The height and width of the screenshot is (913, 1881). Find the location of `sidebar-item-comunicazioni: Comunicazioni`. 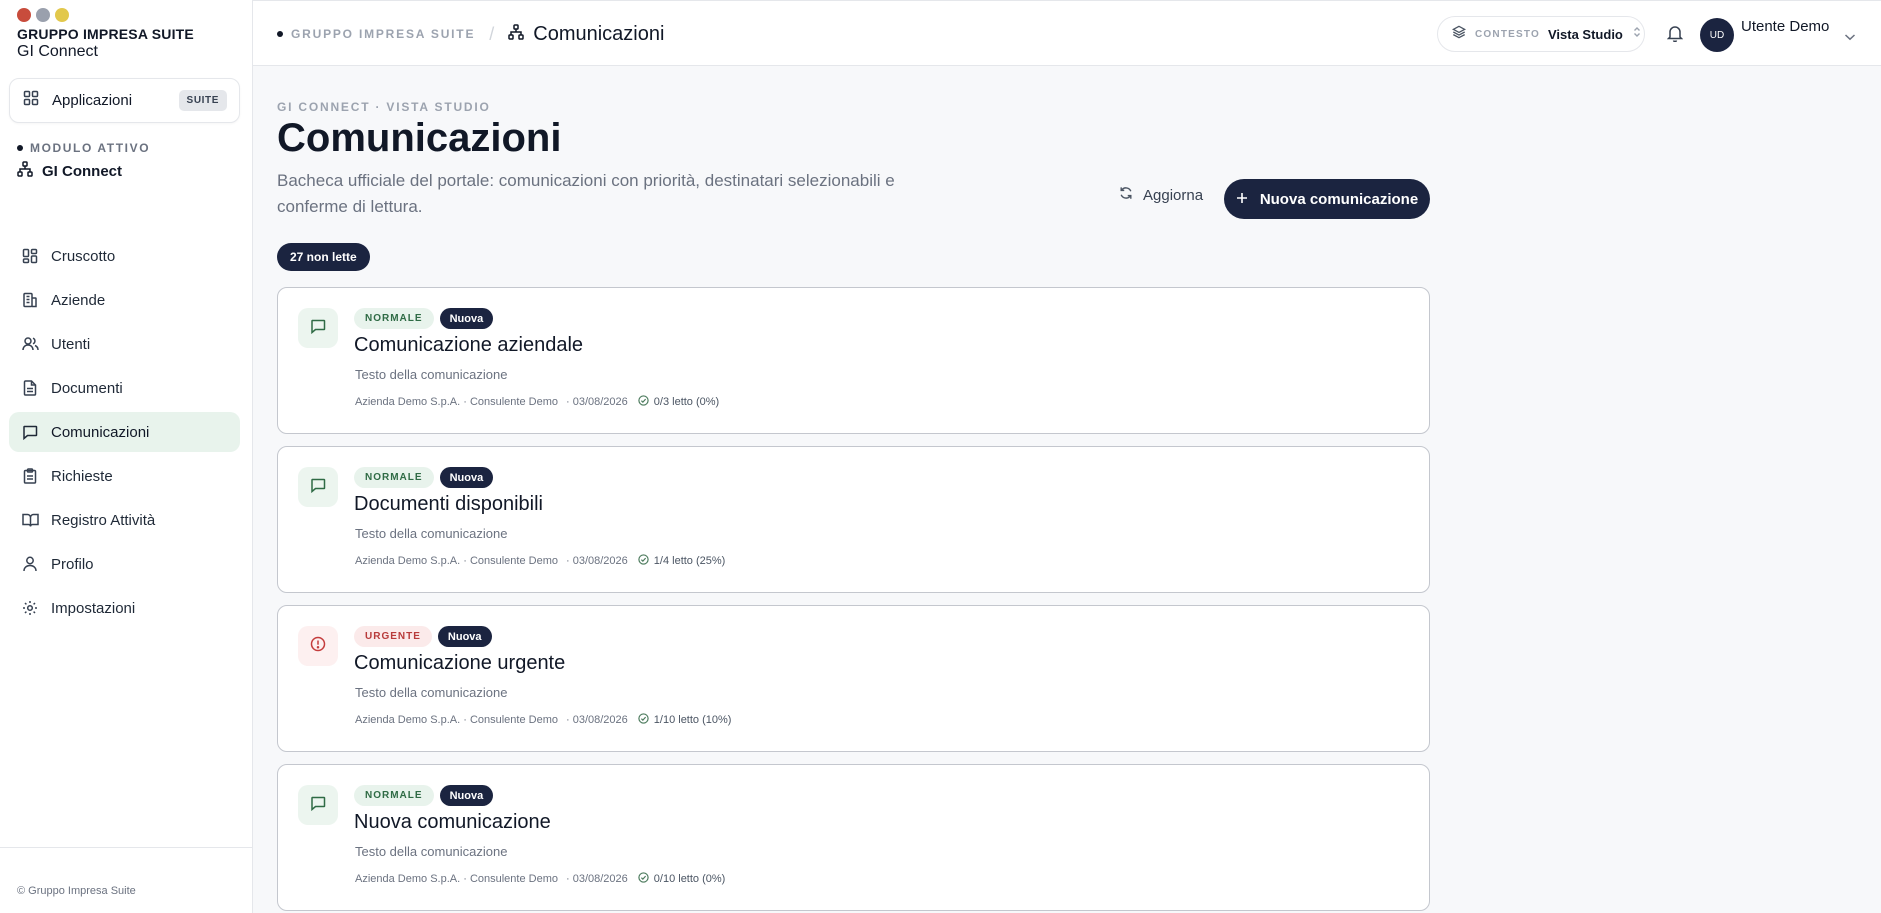

sidebar-item-comunicazioni: Comunicazioni is located at coordinates (124, 432).